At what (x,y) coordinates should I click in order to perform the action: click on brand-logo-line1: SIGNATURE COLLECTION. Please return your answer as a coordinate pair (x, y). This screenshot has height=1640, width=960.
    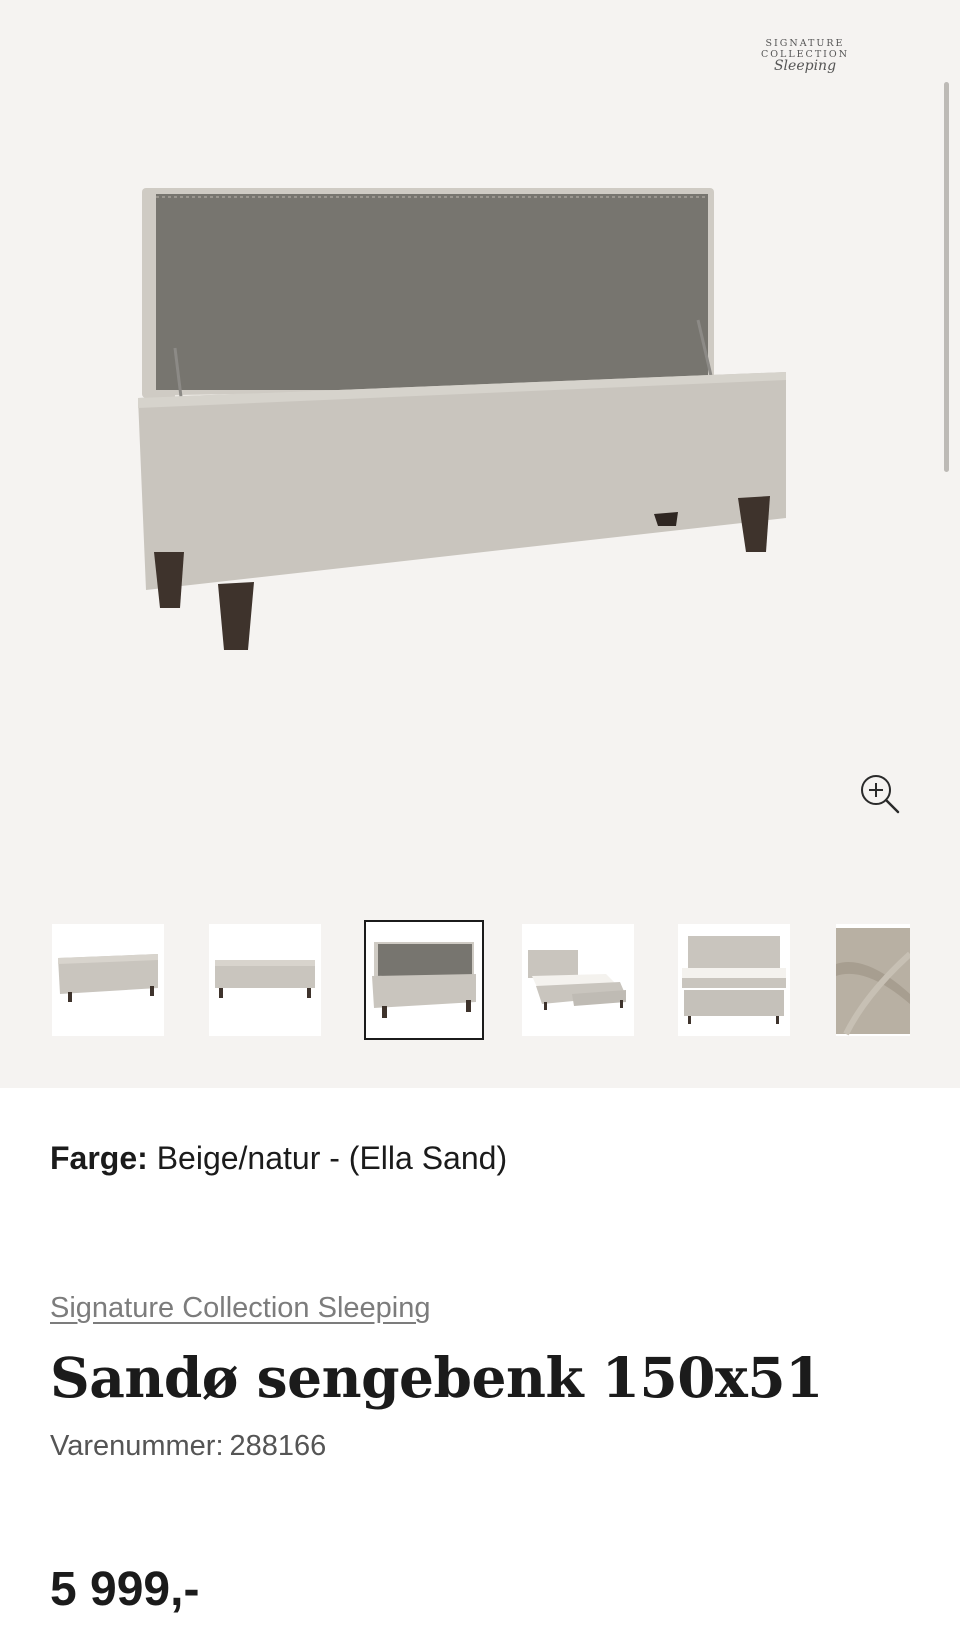
    Looking at the image, I should click on (805, 49).